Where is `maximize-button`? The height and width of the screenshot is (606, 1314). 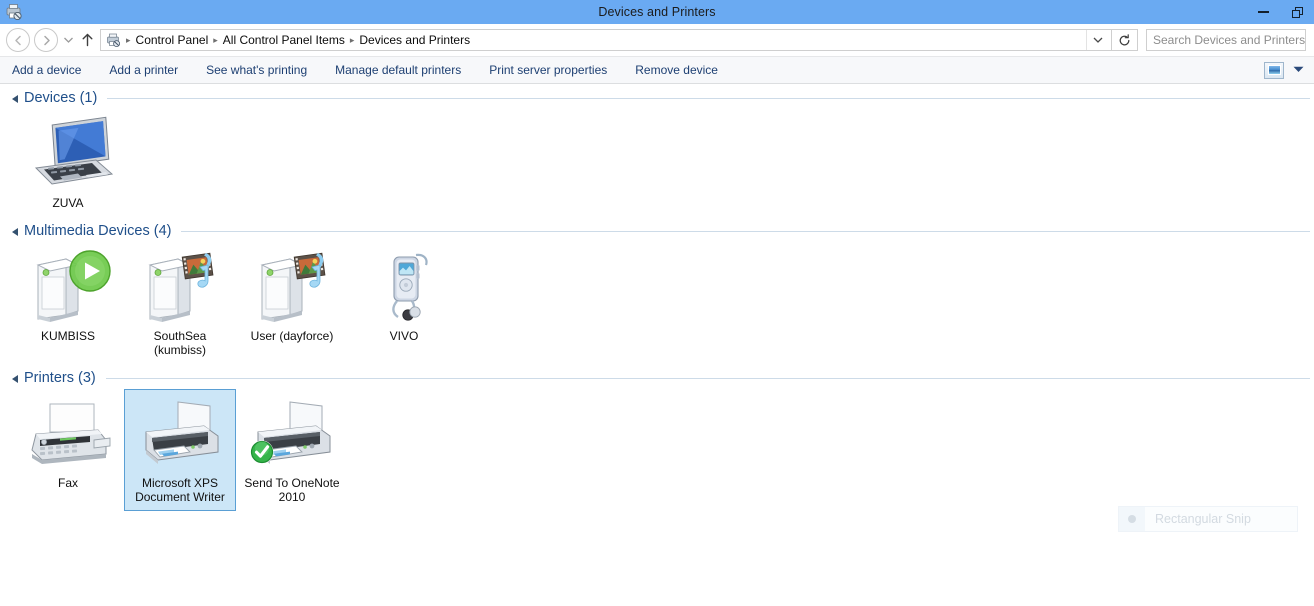 maximize-button is located at coordinates (1297, 12).